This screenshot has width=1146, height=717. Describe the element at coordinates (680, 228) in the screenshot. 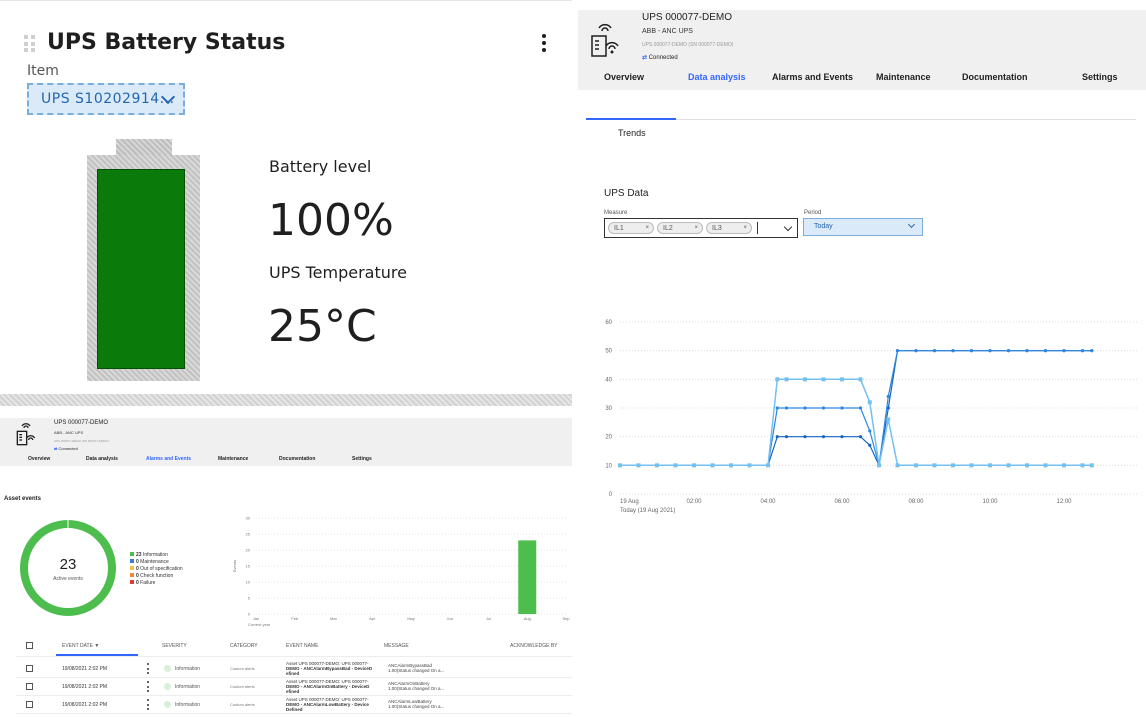

I see `measure-tag: IL2 ×` at that location.